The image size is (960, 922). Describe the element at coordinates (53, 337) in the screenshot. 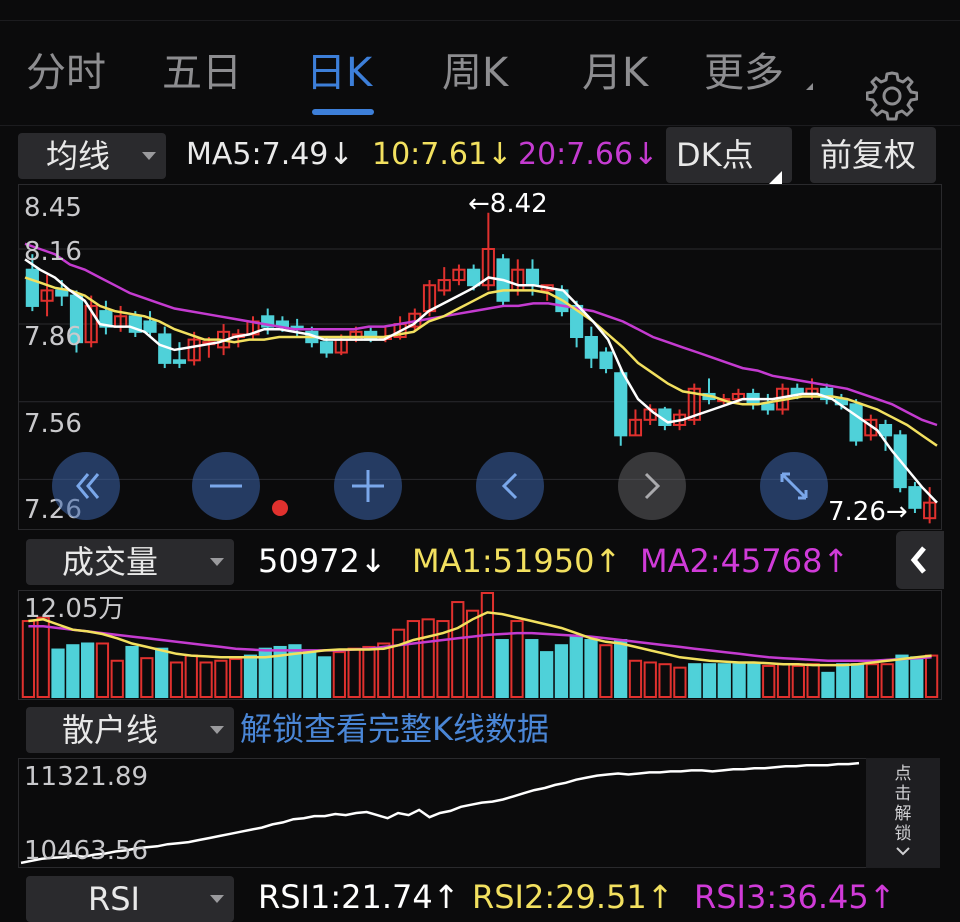

I see `price-axis-label: 7.86` at that location.